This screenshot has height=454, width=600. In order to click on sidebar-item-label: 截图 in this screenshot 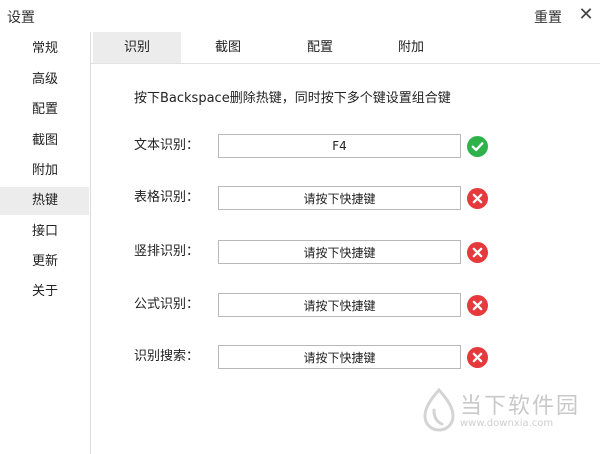, I will do `click(45, 140)`.